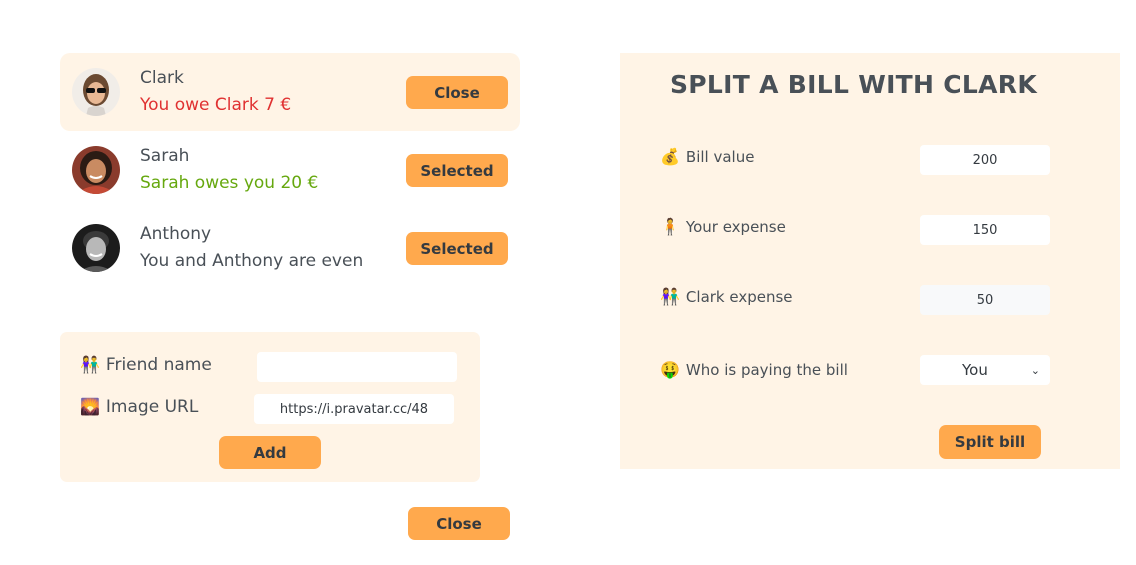 The width and height of the screenshot is (1136, 565). I want to click on payer-label: 🤑 Who is paying the bill, so click(754, 369).